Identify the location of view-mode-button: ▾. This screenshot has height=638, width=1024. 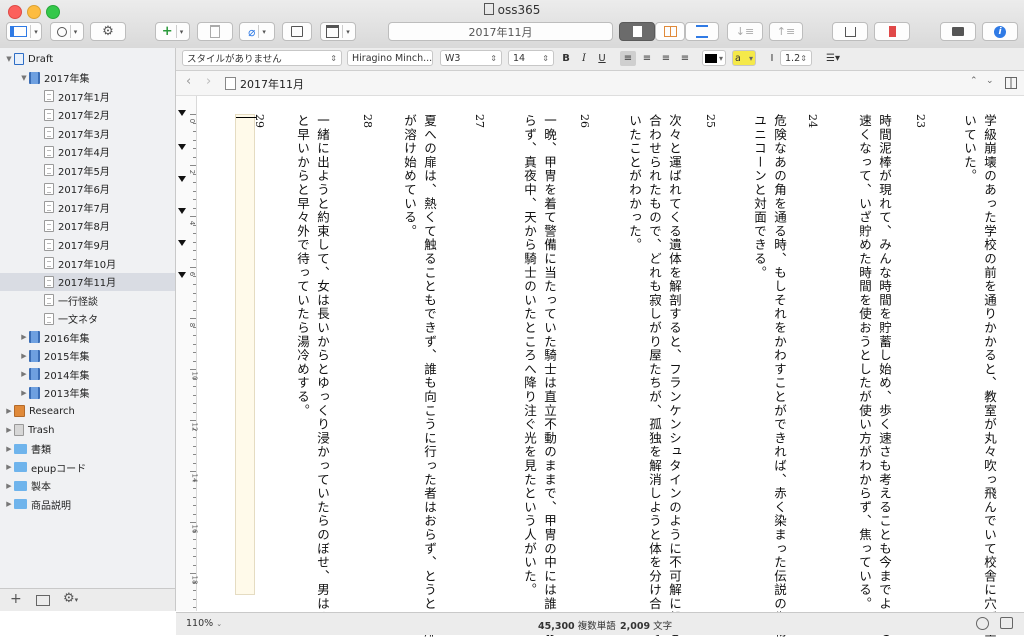
(24, 31).